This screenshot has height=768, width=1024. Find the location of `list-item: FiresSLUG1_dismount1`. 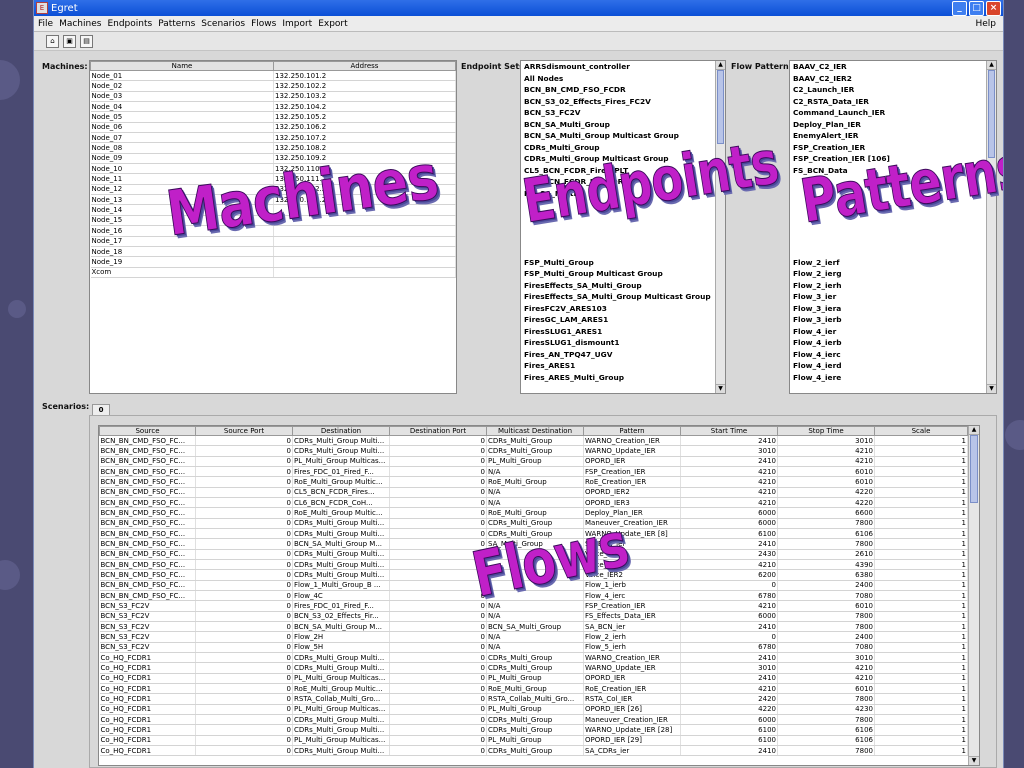

list-item: FiresSLUG1_dismount1 is located at coordinates (624, 343).